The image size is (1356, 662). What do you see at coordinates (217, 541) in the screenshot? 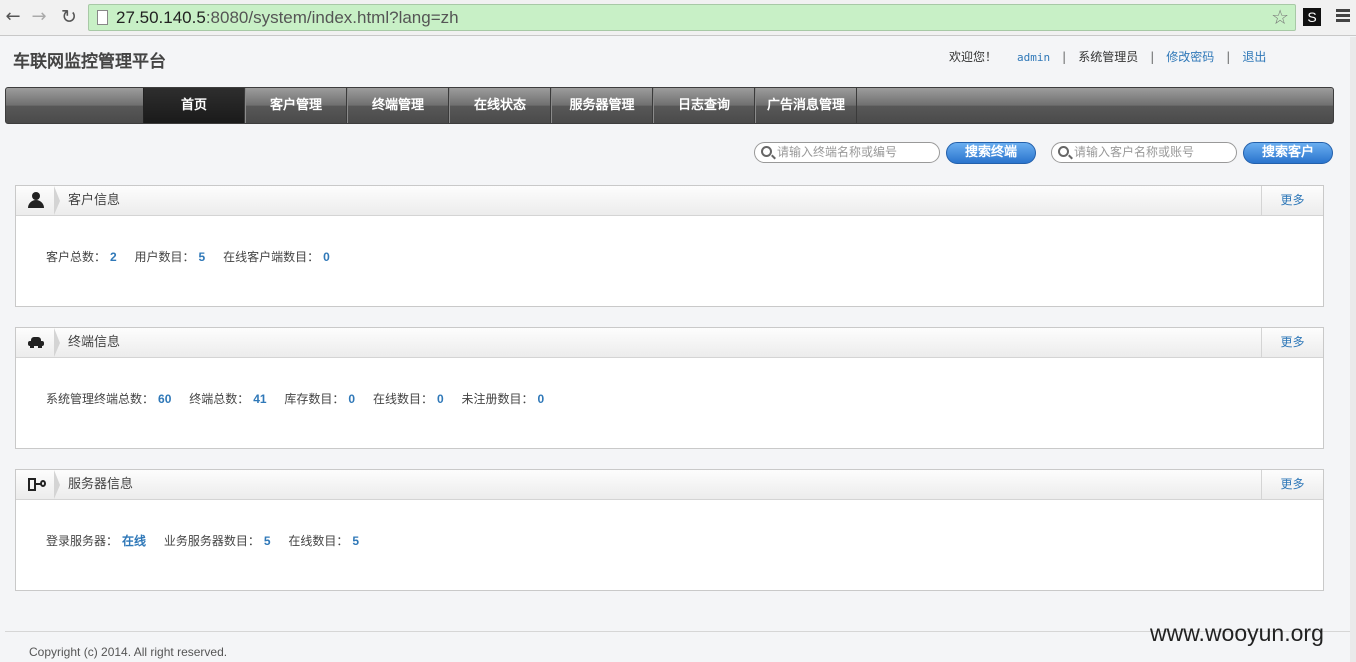
I see `stat-item: 业务服务器数目： 5` at bounding box center [217, 541].